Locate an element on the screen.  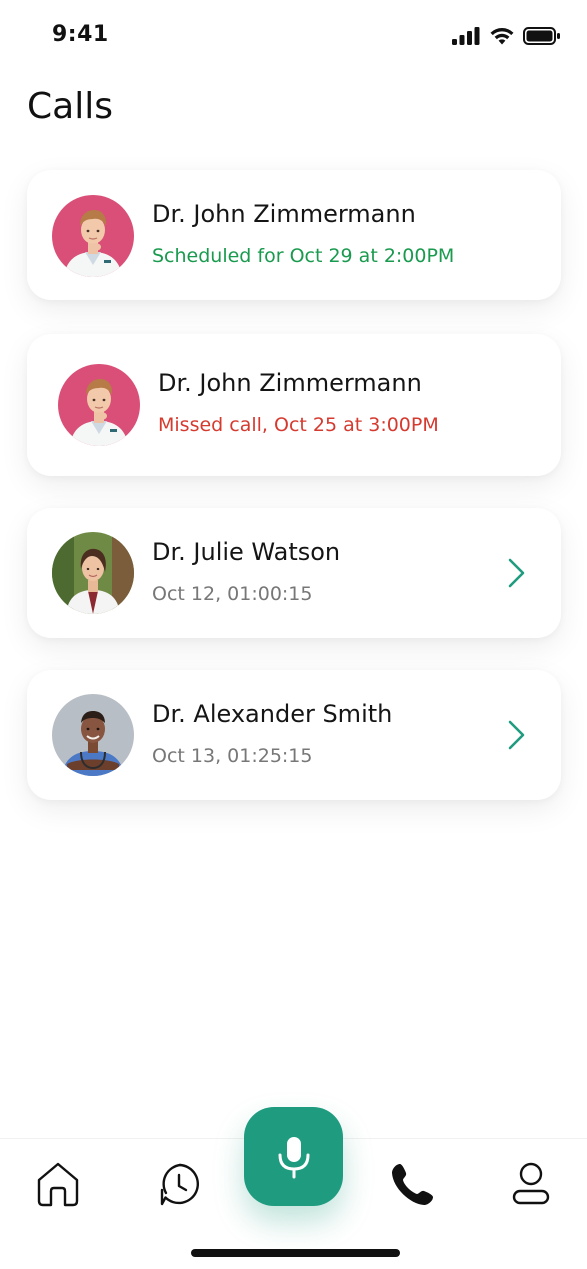
scheduled-status: Scheduled for Oct 29 at 2:00PM is located at coordinates (303, 256).